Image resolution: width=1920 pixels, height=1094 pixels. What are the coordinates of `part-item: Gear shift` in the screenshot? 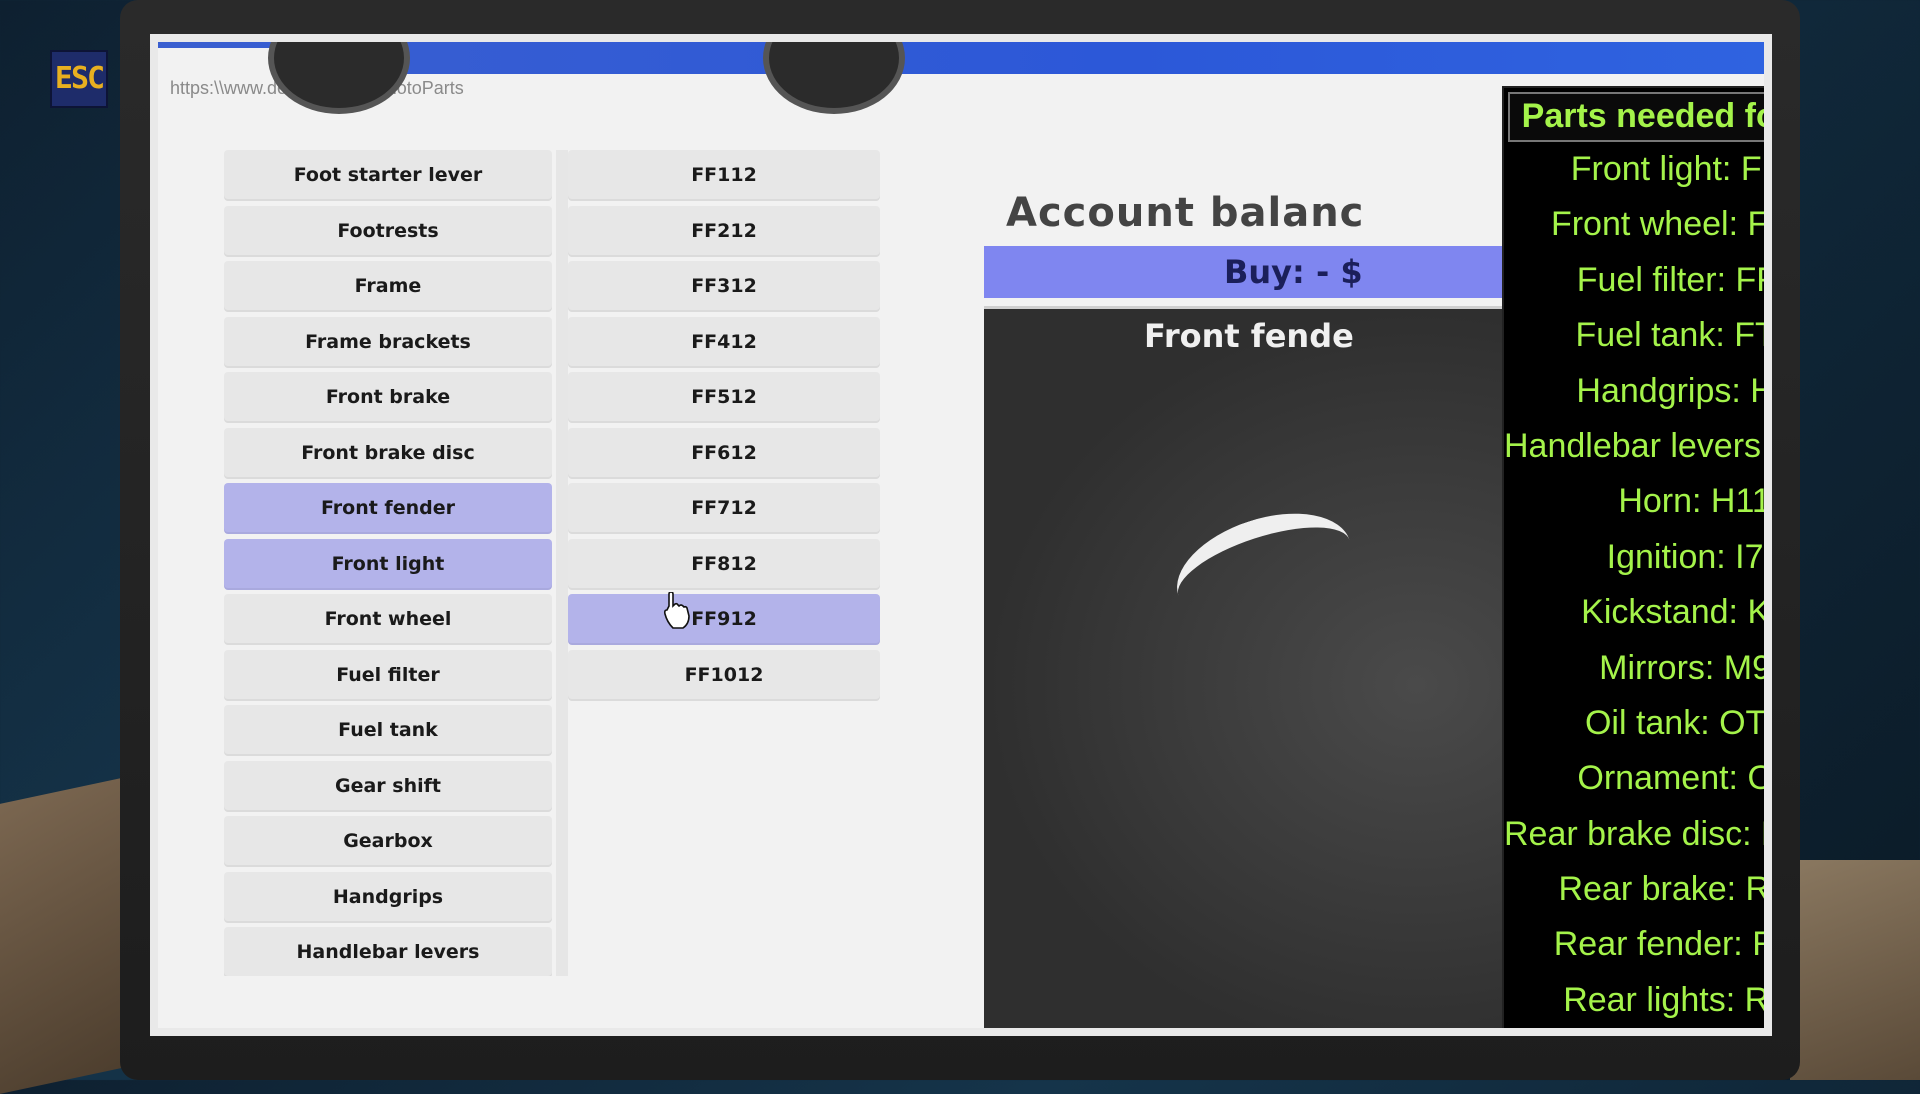 It's located at (388, 786).